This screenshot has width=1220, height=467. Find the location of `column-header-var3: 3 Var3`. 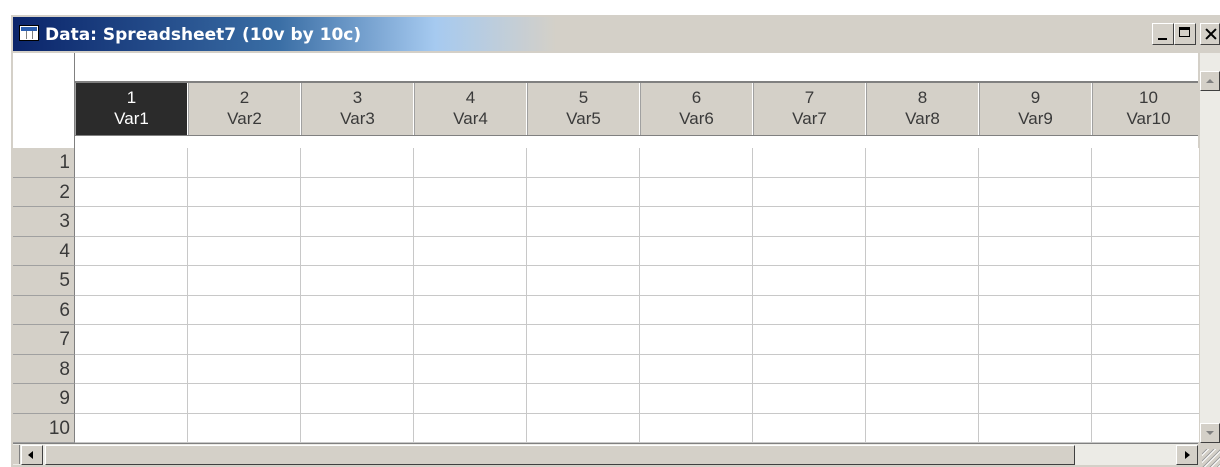

column-header-var3: 3 Var3 is located at coordinates (357, 109).